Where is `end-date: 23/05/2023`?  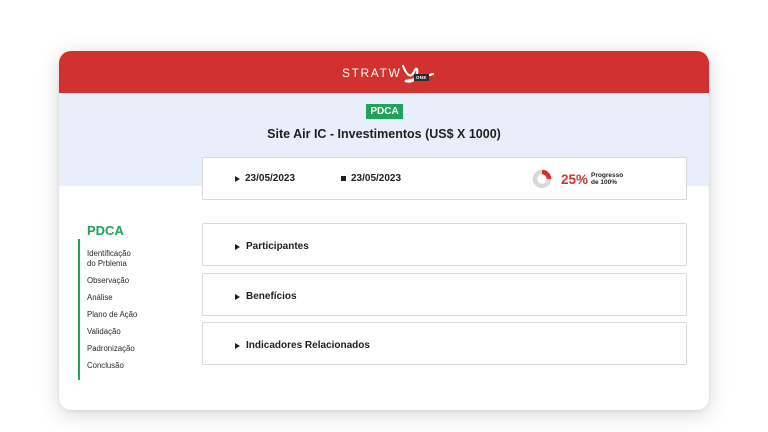 end-date: 23/05/2023 is located at coordinates (371, 178).